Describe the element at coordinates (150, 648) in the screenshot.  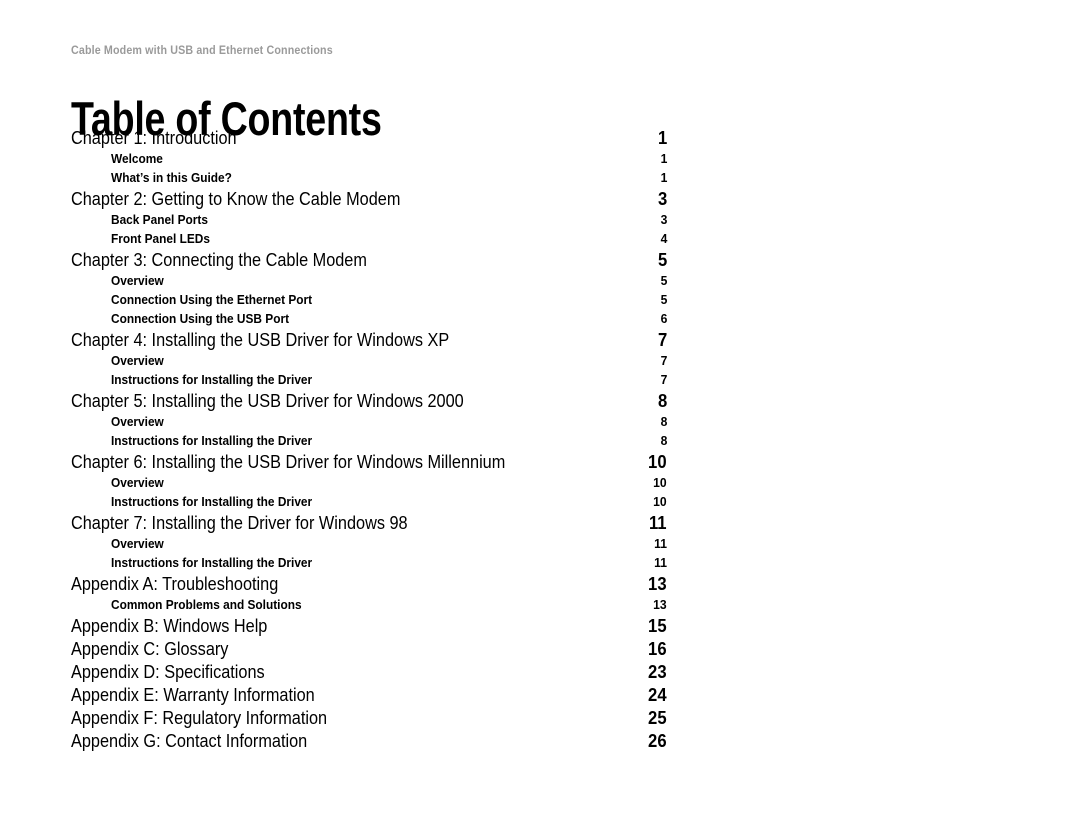
I see `toc-entry-label: Appendix C: Glossary` at that location.